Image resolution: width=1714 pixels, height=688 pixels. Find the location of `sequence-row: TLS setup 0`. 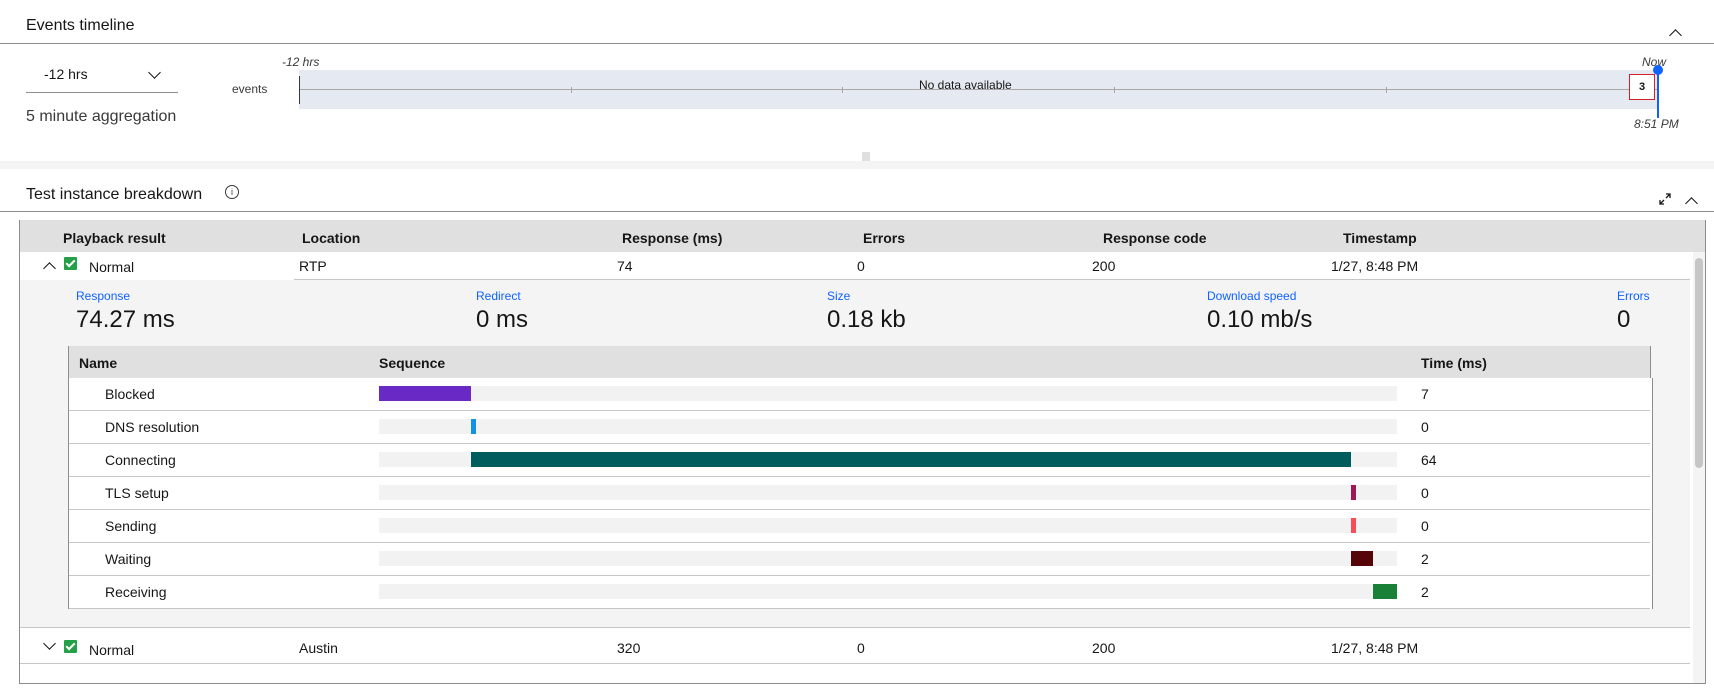

sequence-row: TLS setup 0 is located at coordinates (859, 493).